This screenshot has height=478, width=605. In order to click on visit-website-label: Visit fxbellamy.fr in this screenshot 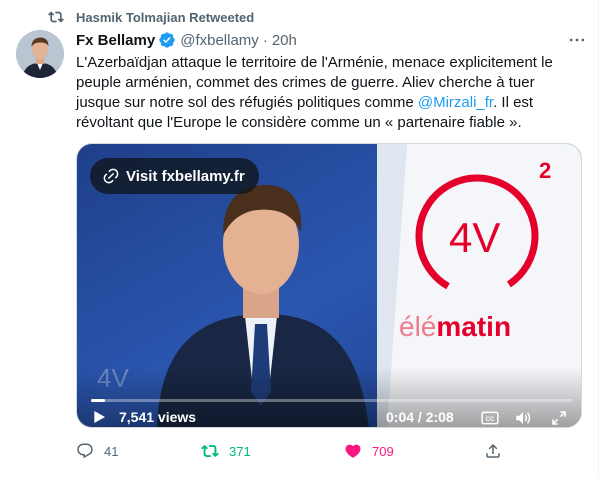, I will do `click(185, 176)`.